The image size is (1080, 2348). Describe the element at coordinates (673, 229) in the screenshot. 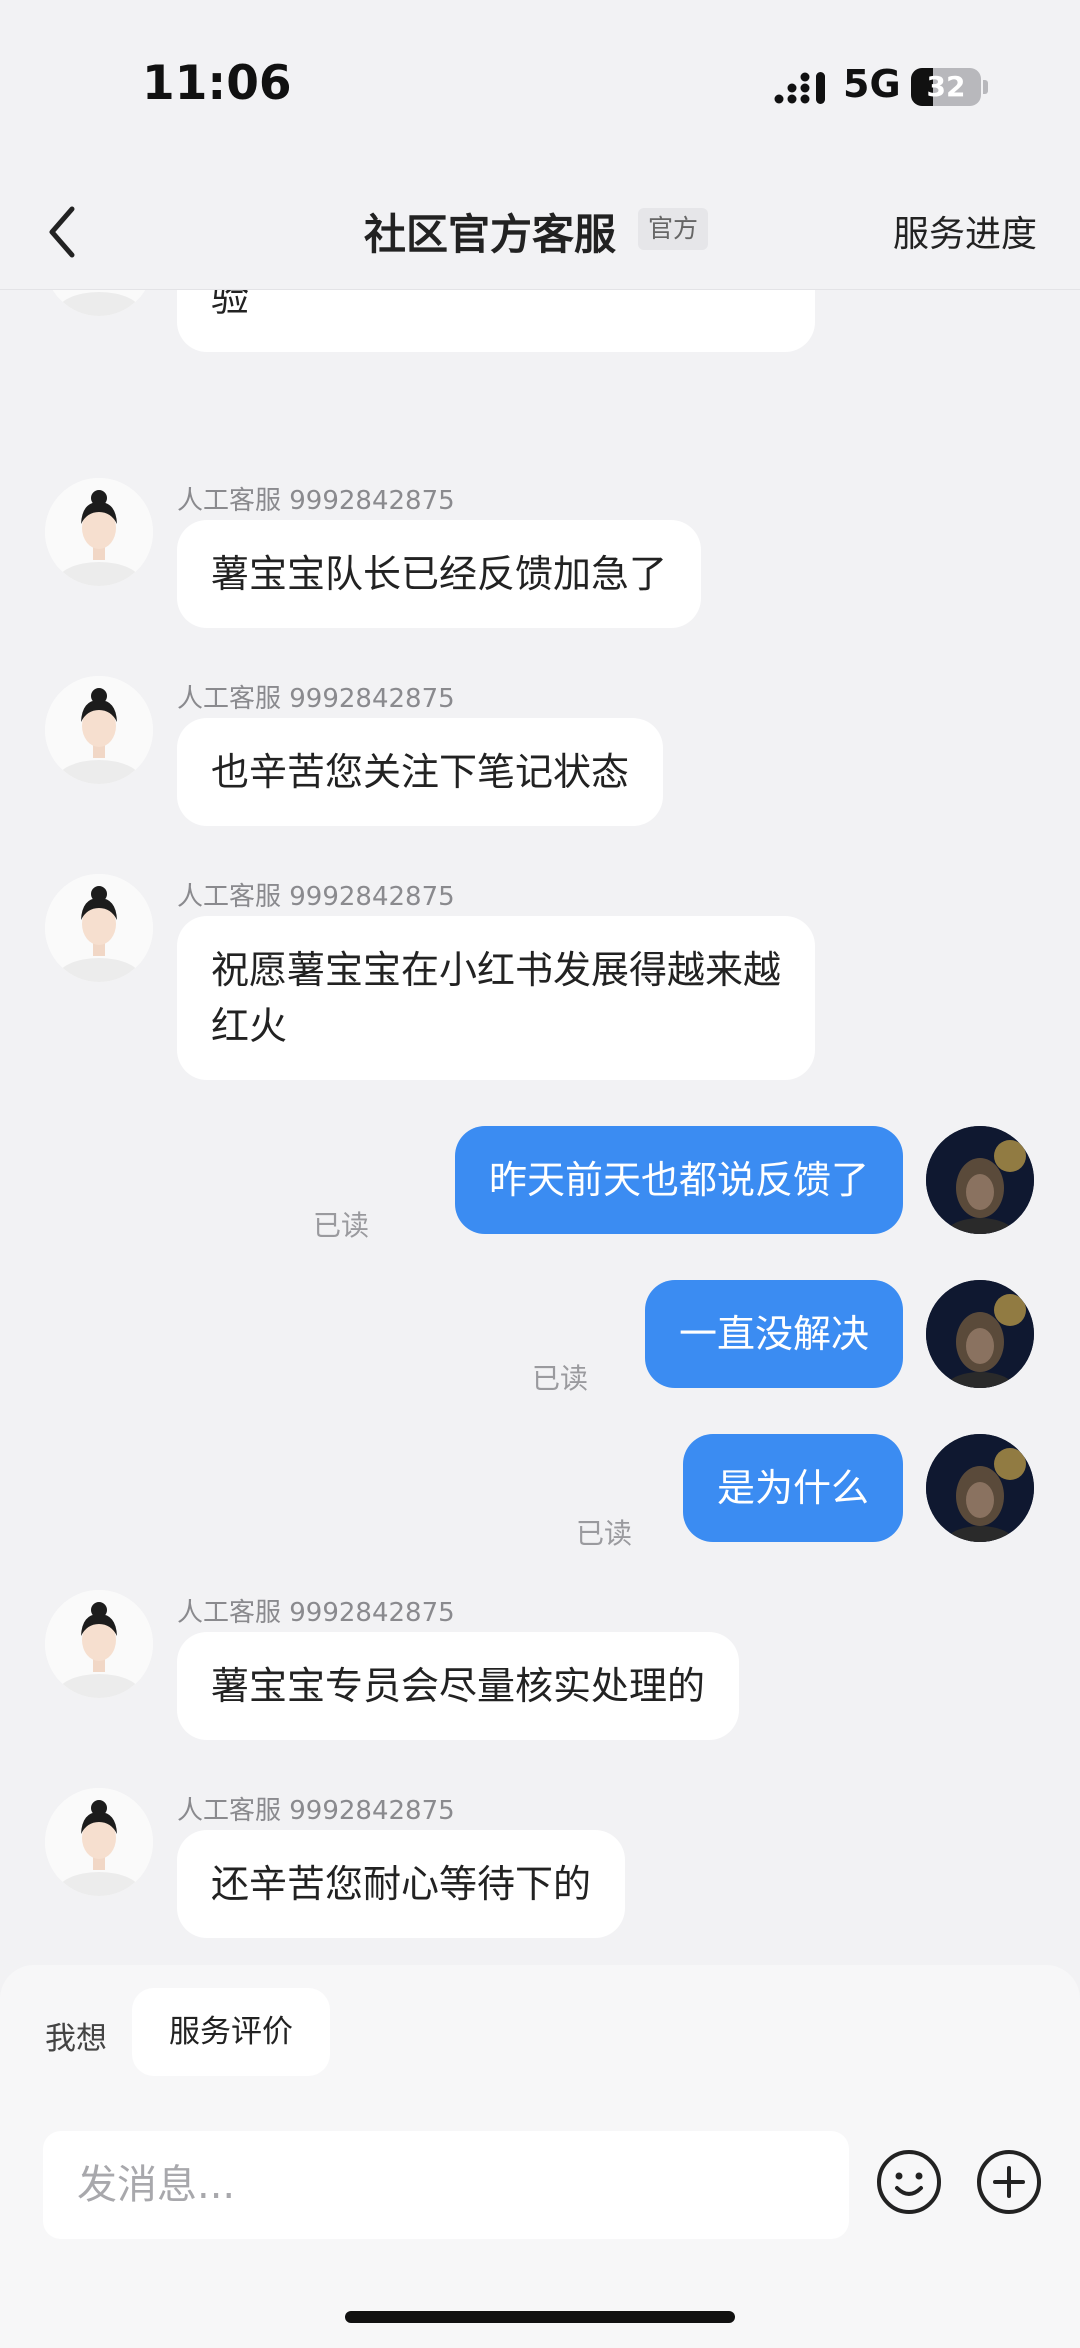

I see `official-badge: 官方` at that location.